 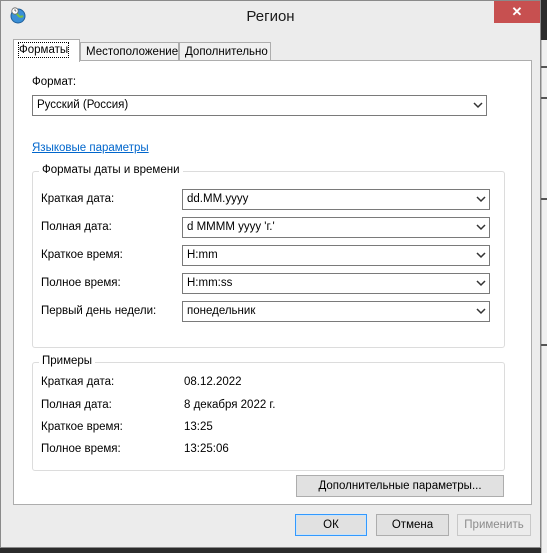 I want to click on tab-formats: Форматы, so click(x=46, y=50).